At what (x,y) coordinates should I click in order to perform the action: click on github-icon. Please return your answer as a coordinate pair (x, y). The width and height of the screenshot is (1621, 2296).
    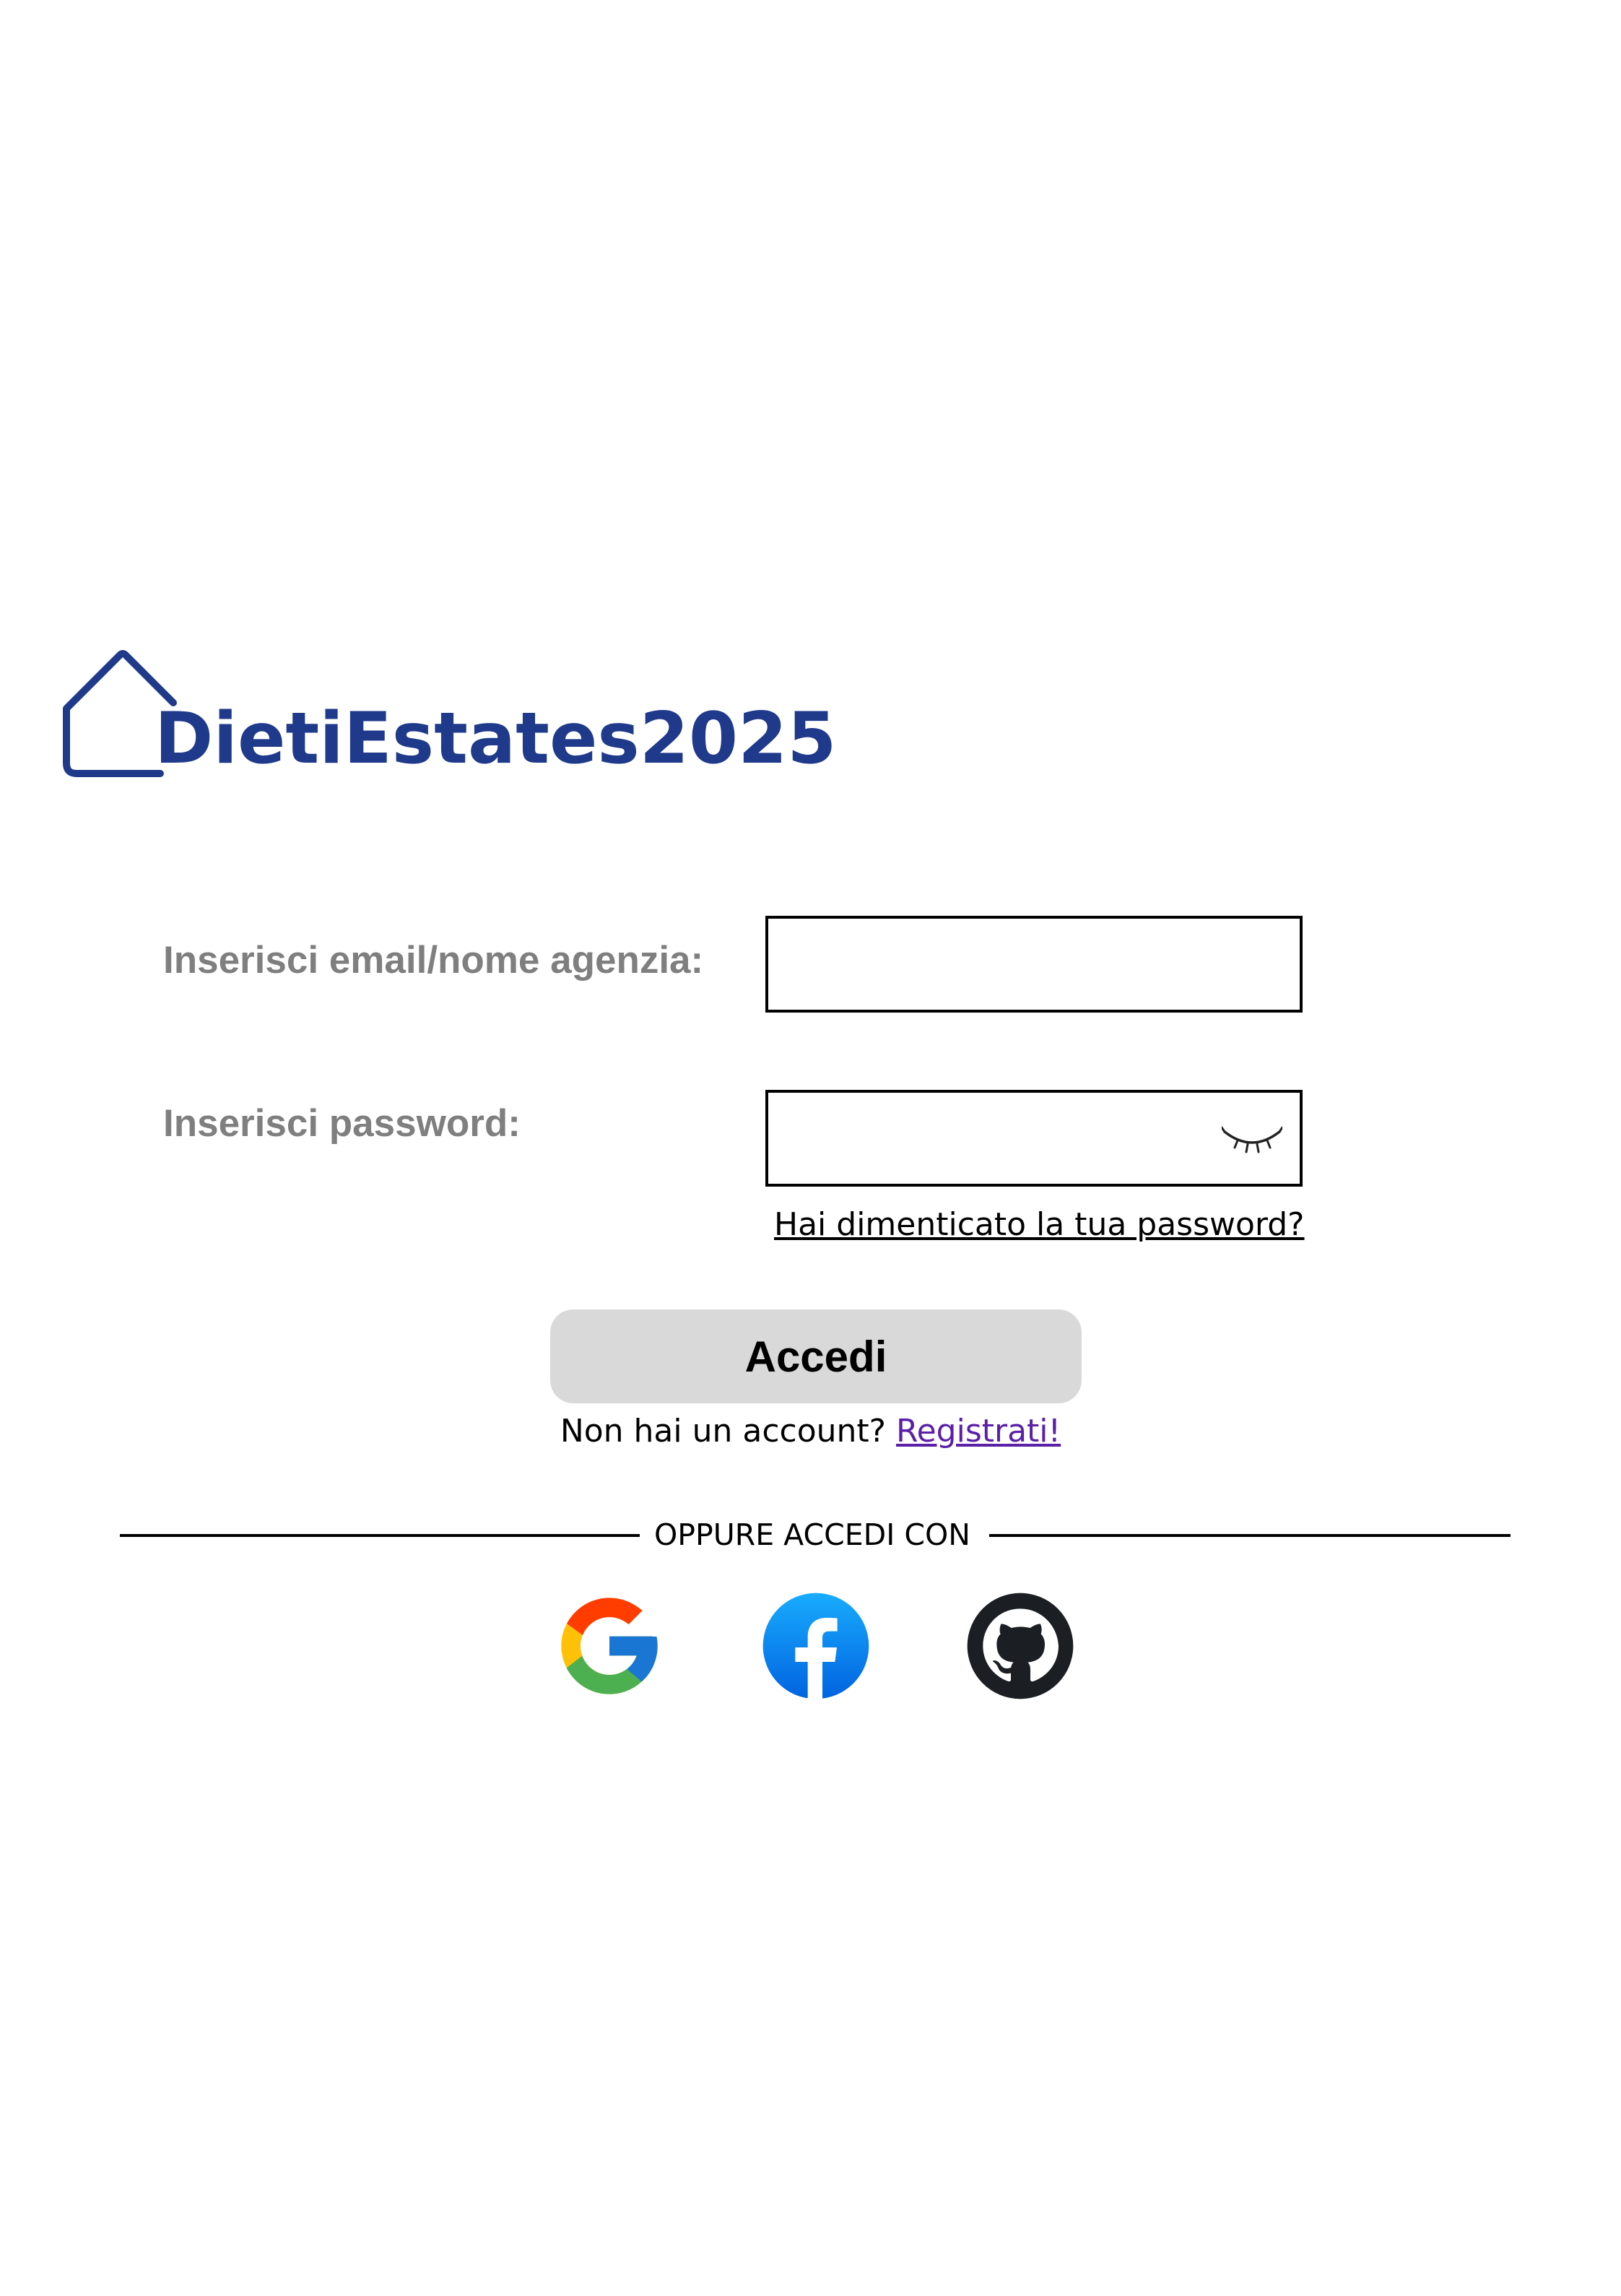
    Looking at the image, I should click on (1020, 1646).